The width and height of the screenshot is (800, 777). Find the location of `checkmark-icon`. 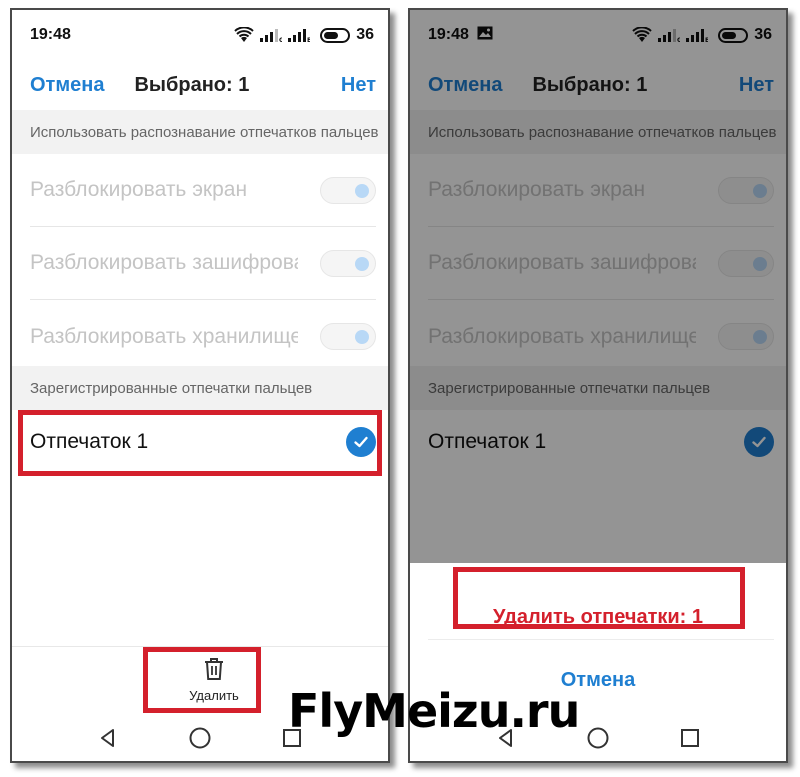

checkmark-icon is located at coordinates (361, 442).